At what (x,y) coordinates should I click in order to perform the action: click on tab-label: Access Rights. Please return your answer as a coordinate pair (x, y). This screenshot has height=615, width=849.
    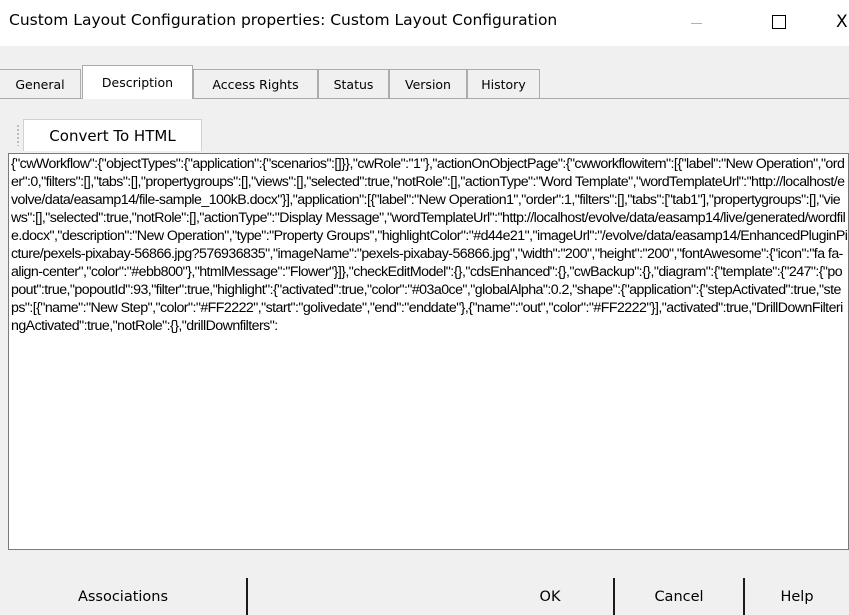
    Looking at the image, I should click on (255, 84).